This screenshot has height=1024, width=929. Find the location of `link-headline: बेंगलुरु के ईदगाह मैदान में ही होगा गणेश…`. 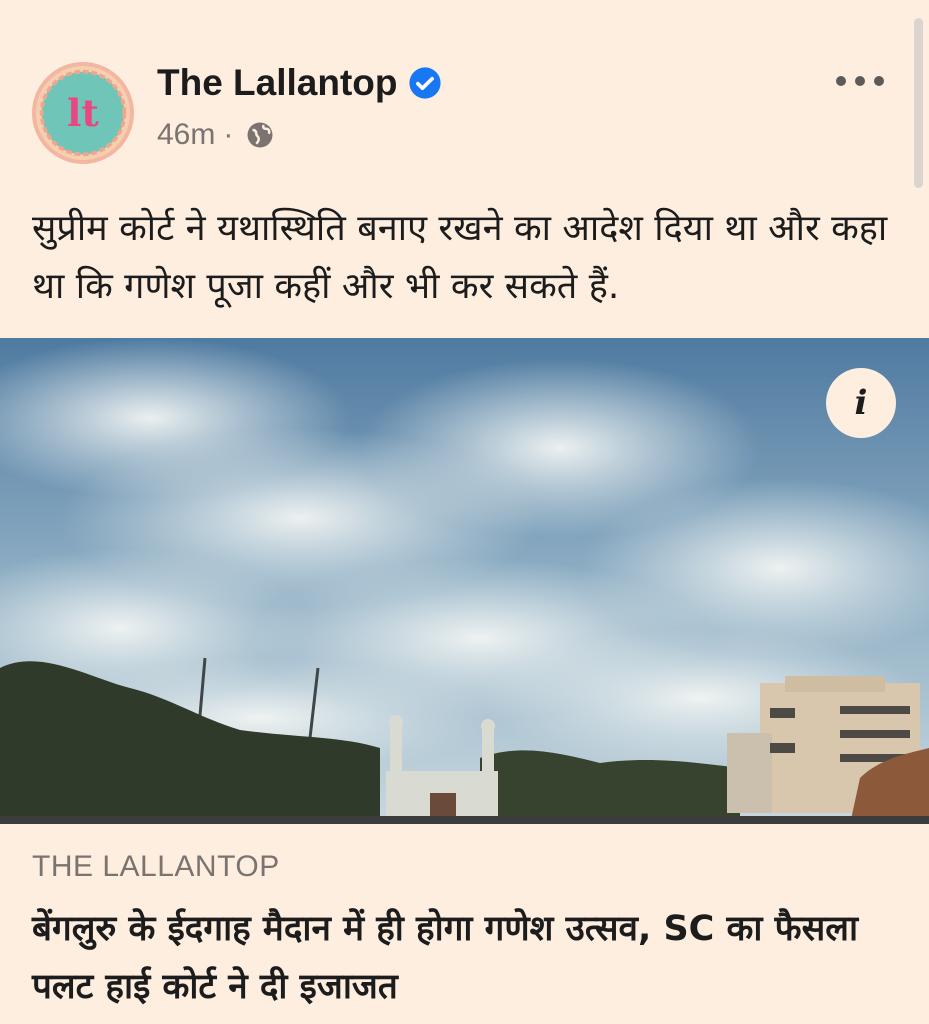

link-headline: बेंगलुरु के ईदगाह मैदान में ही होगा गणेश… is located at coordinates (462, 958).